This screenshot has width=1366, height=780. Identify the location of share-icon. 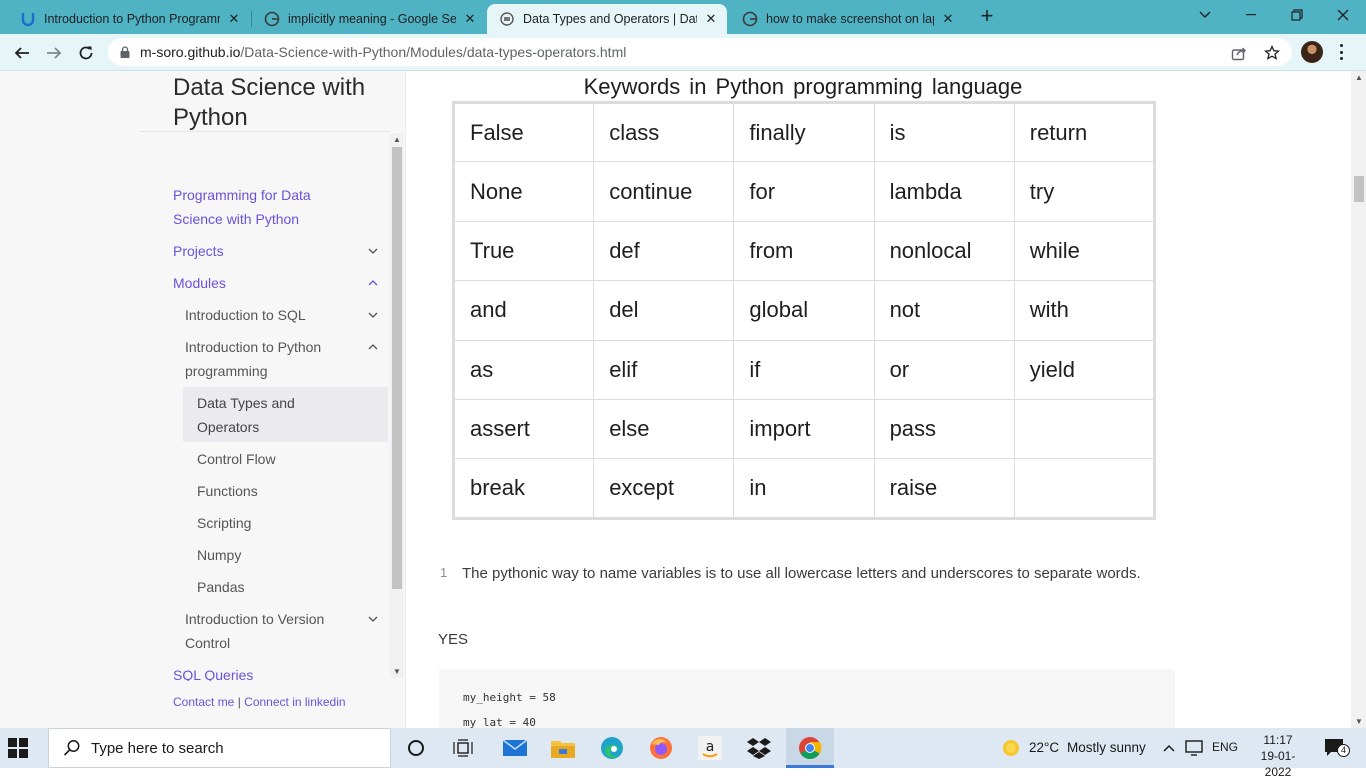
(1239, 53).